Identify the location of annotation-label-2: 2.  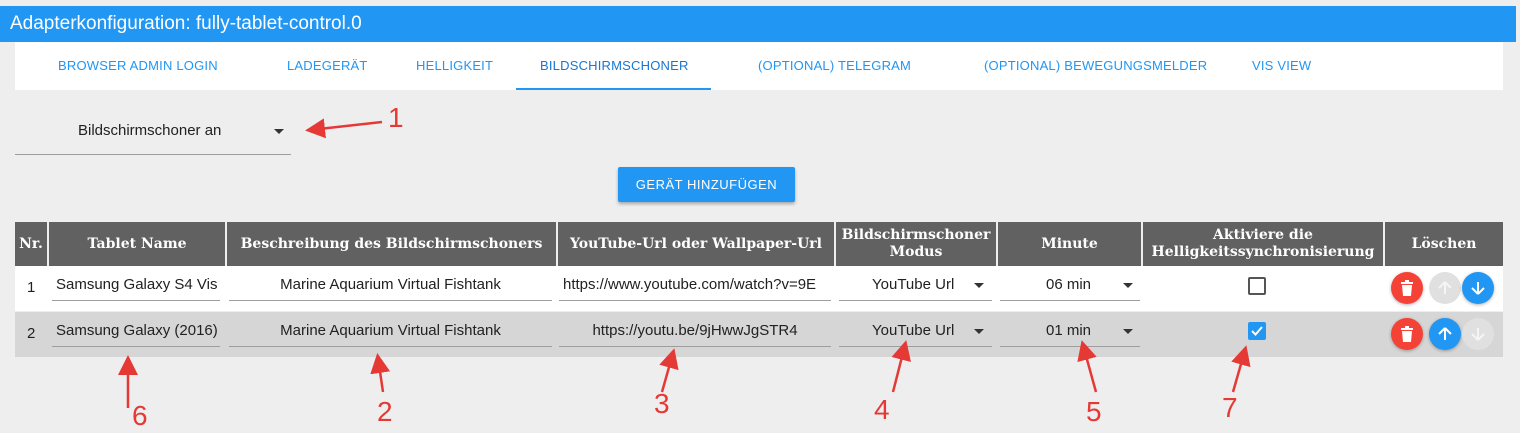
(385, 411).